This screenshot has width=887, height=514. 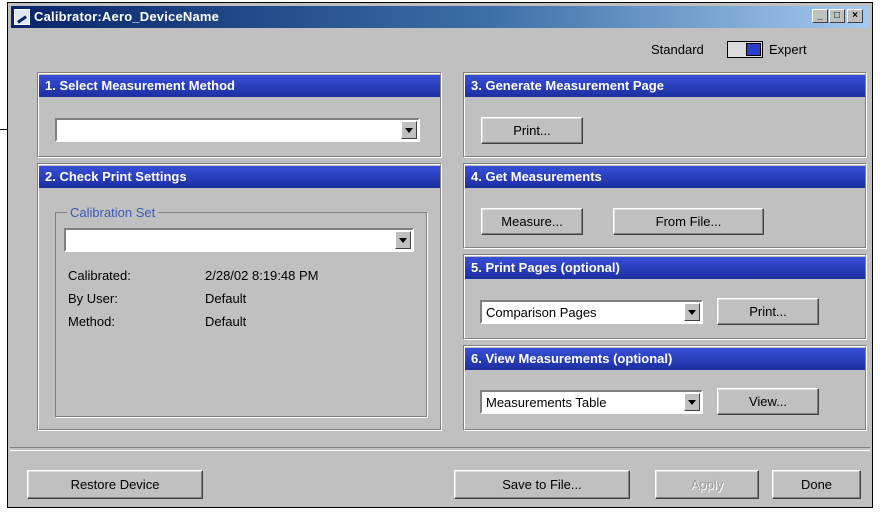 What do you see at coordinates (22, 17) in the screenshot?
I see `app-icon` at bounding box center [22, 17].